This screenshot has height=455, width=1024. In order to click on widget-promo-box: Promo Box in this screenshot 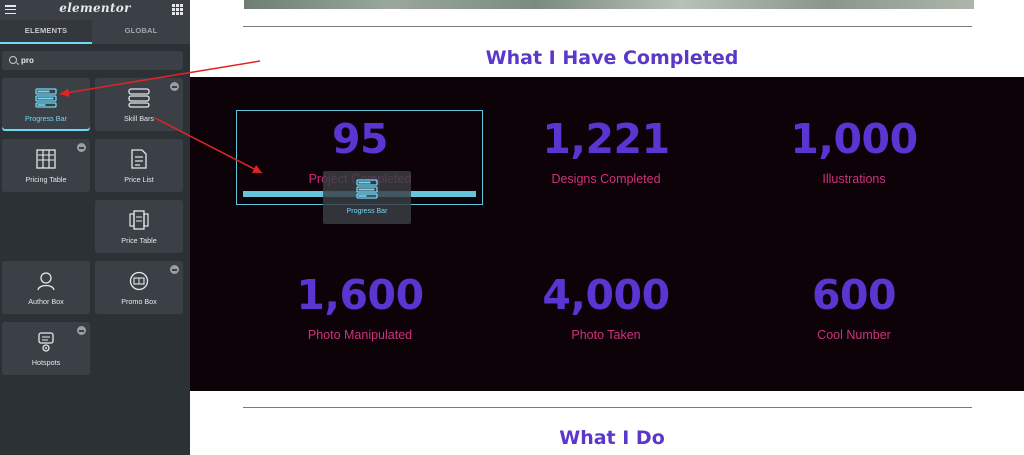, I will do `click(139, 287)`.